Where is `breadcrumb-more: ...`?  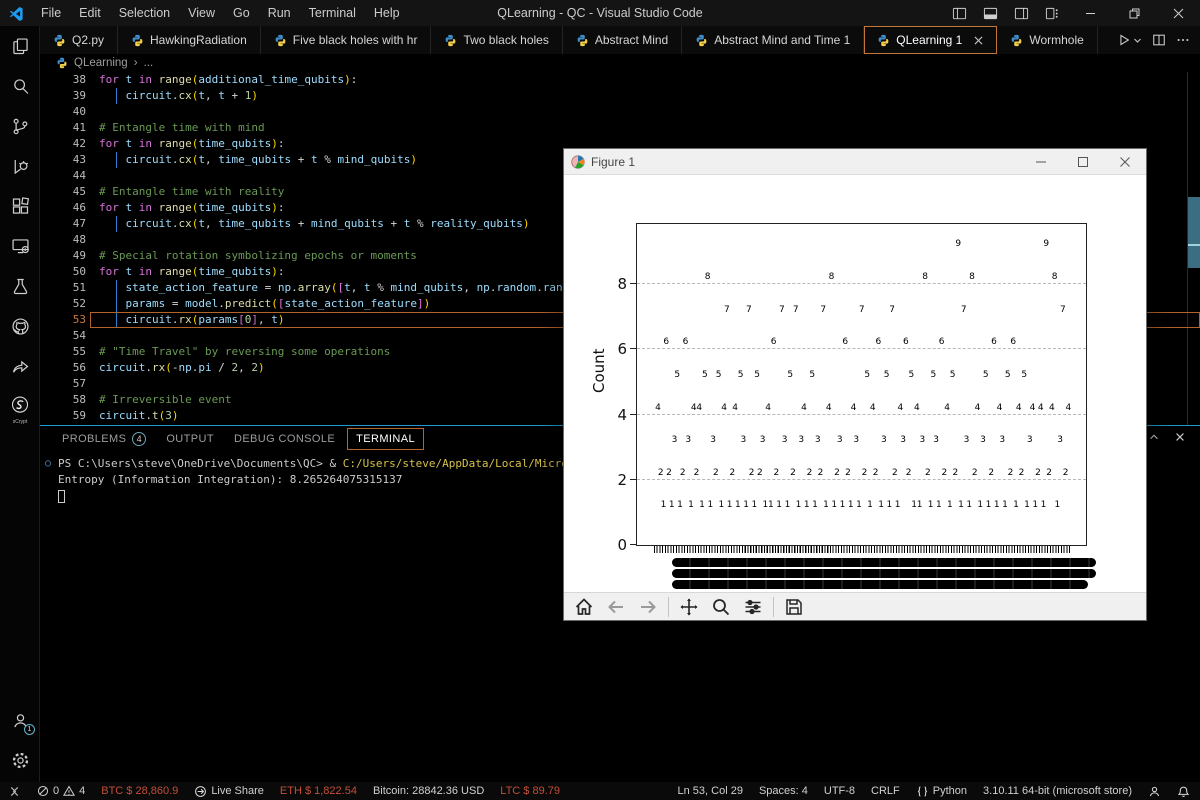 breadcrumb-more: ... is located at coordinates (149, 63).